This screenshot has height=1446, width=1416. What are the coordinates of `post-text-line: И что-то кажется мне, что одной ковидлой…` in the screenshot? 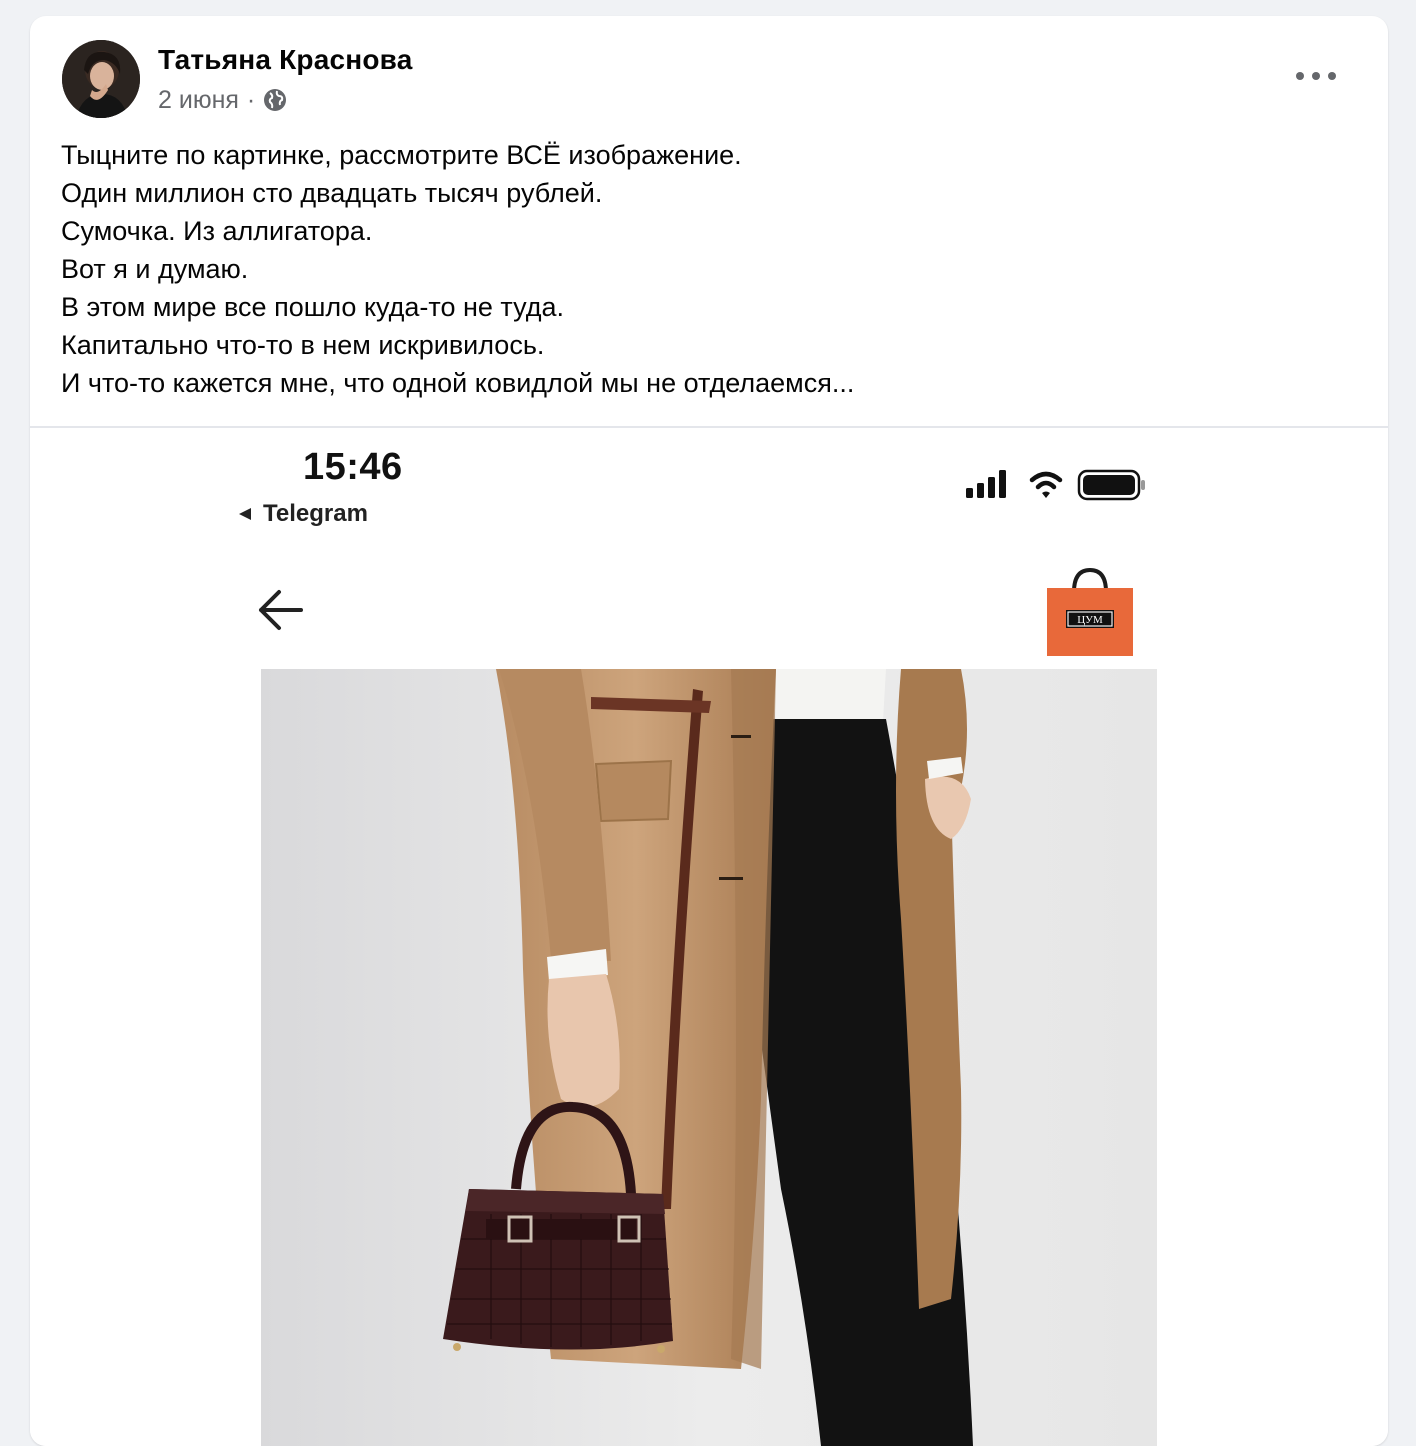 It's located at (458, 383).